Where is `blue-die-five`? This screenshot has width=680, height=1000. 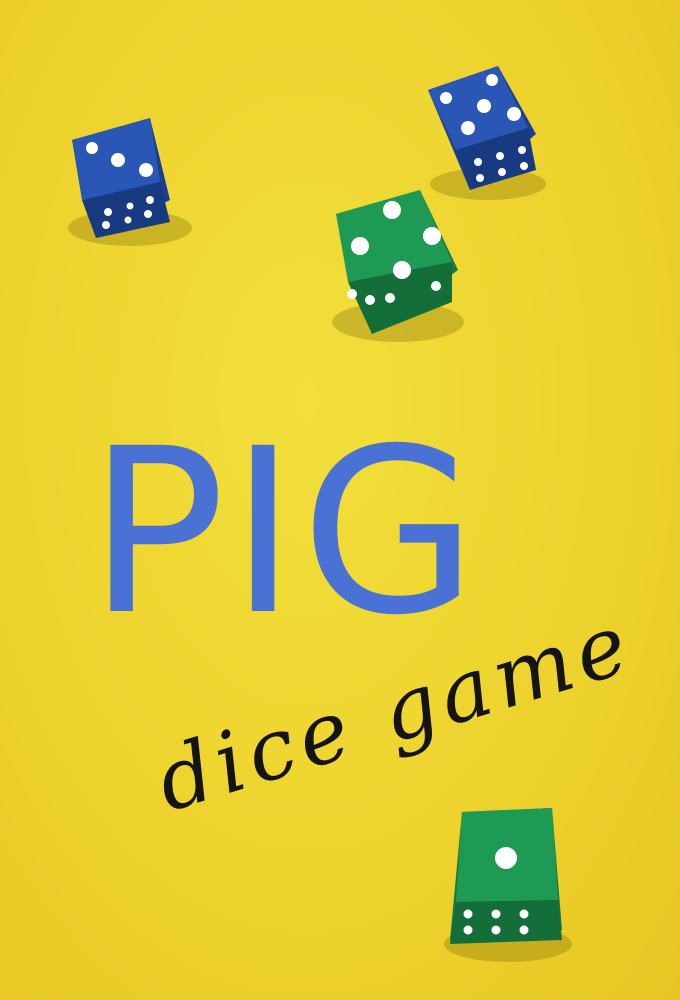
blue-die-five is located at coordinates (487, 133).